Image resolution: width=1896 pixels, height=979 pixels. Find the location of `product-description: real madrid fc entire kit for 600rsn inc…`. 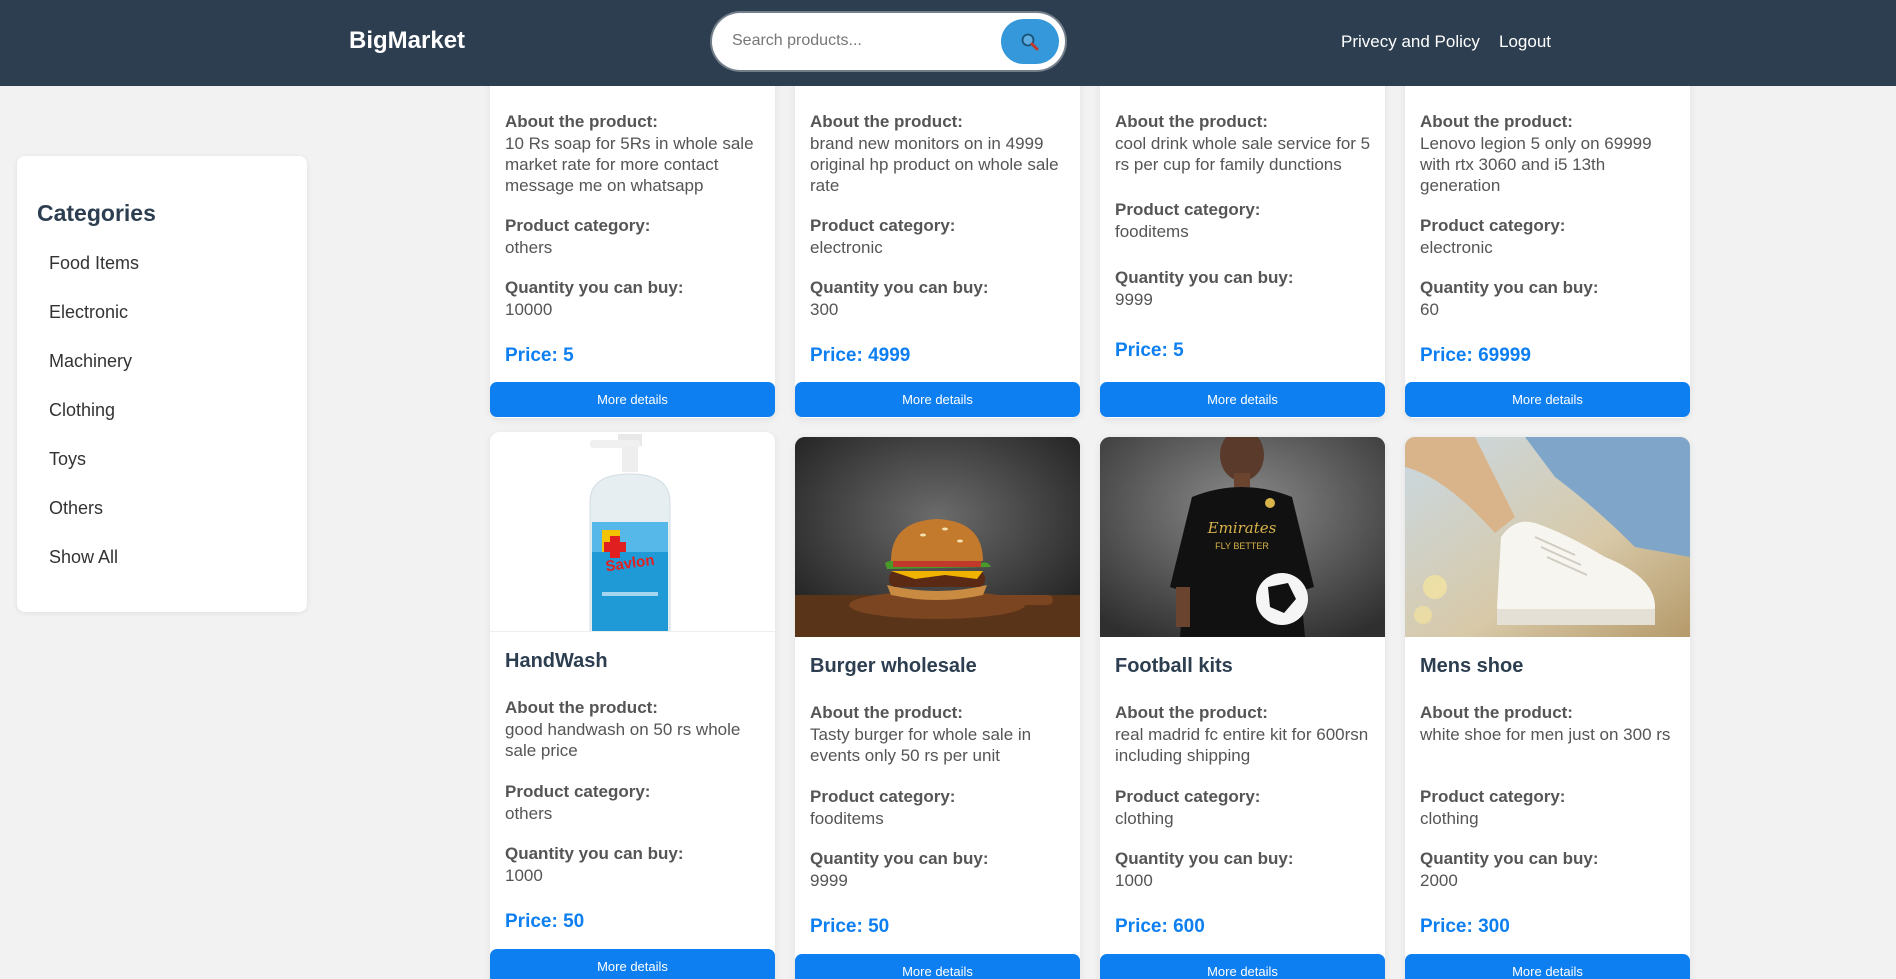

product-description: real madrid fc entire kit for 600rsn inc… is located at coordinates (1242, 745).